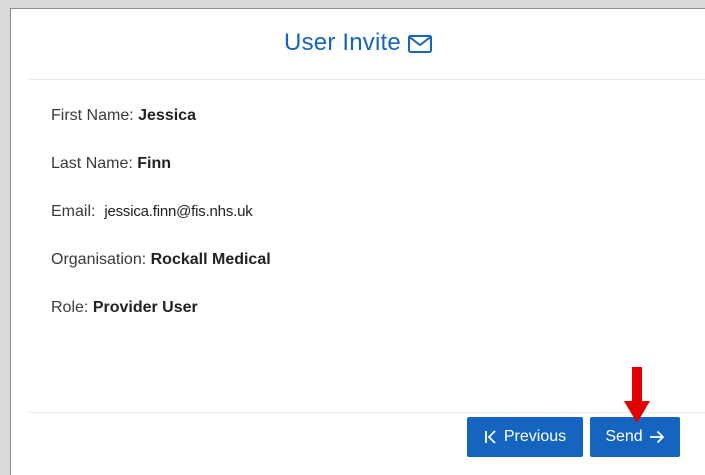 This screenshot has width=705, height=475. I want to click on previous-button: Previous, so click(525, 437).